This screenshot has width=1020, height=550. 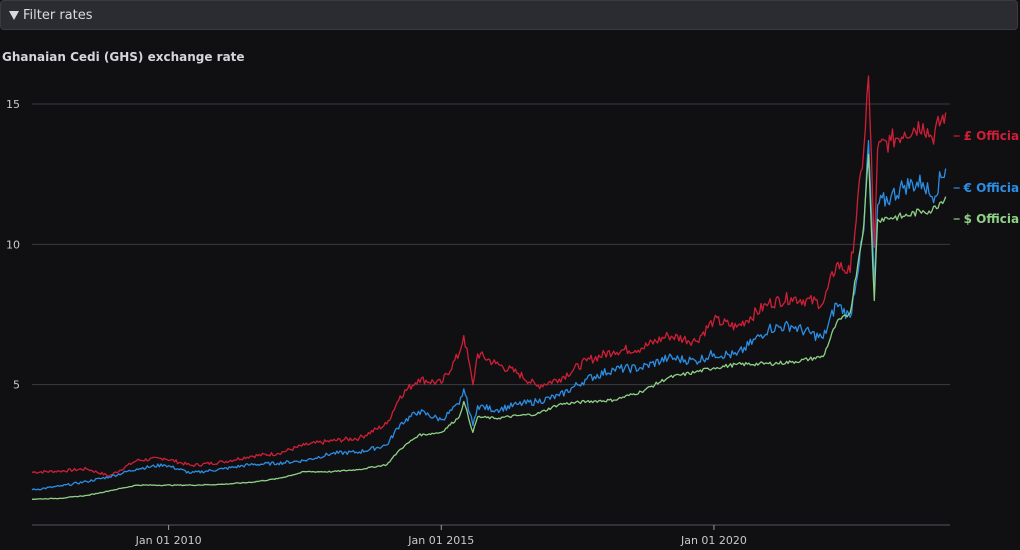 What do you see at coordinates (986, 177) in the screenshot?
I see `series-labels: £ Official € Official $ Official` at bounding box center [986, 177].